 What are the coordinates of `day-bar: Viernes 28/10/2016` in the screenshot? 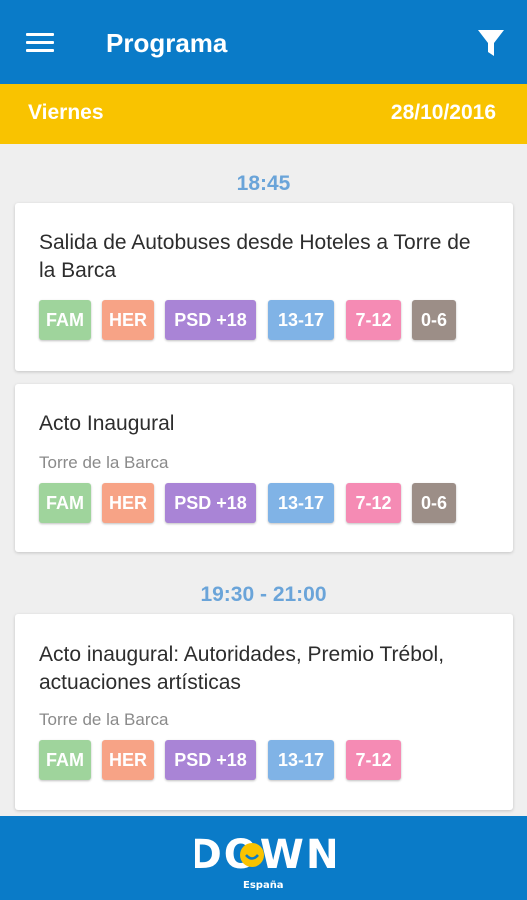 It's located at (263, 114).